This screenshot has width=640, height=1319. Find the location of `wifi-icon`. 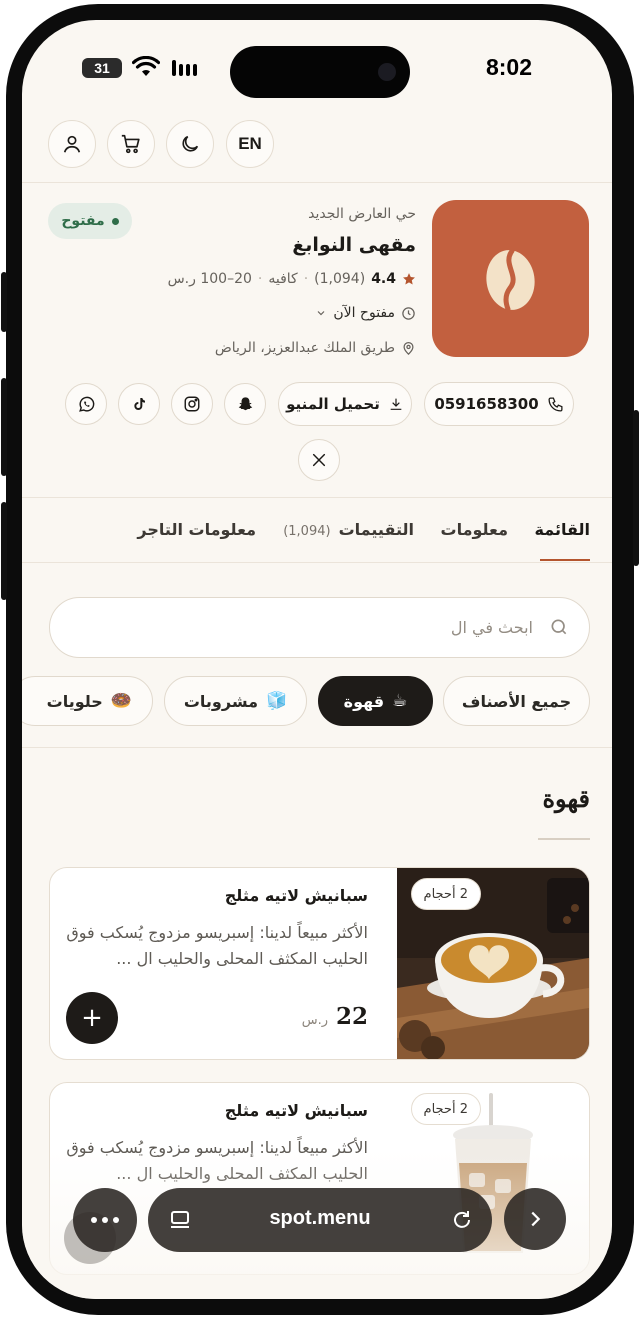

wifi-icon is located at coordinates (146, 67).